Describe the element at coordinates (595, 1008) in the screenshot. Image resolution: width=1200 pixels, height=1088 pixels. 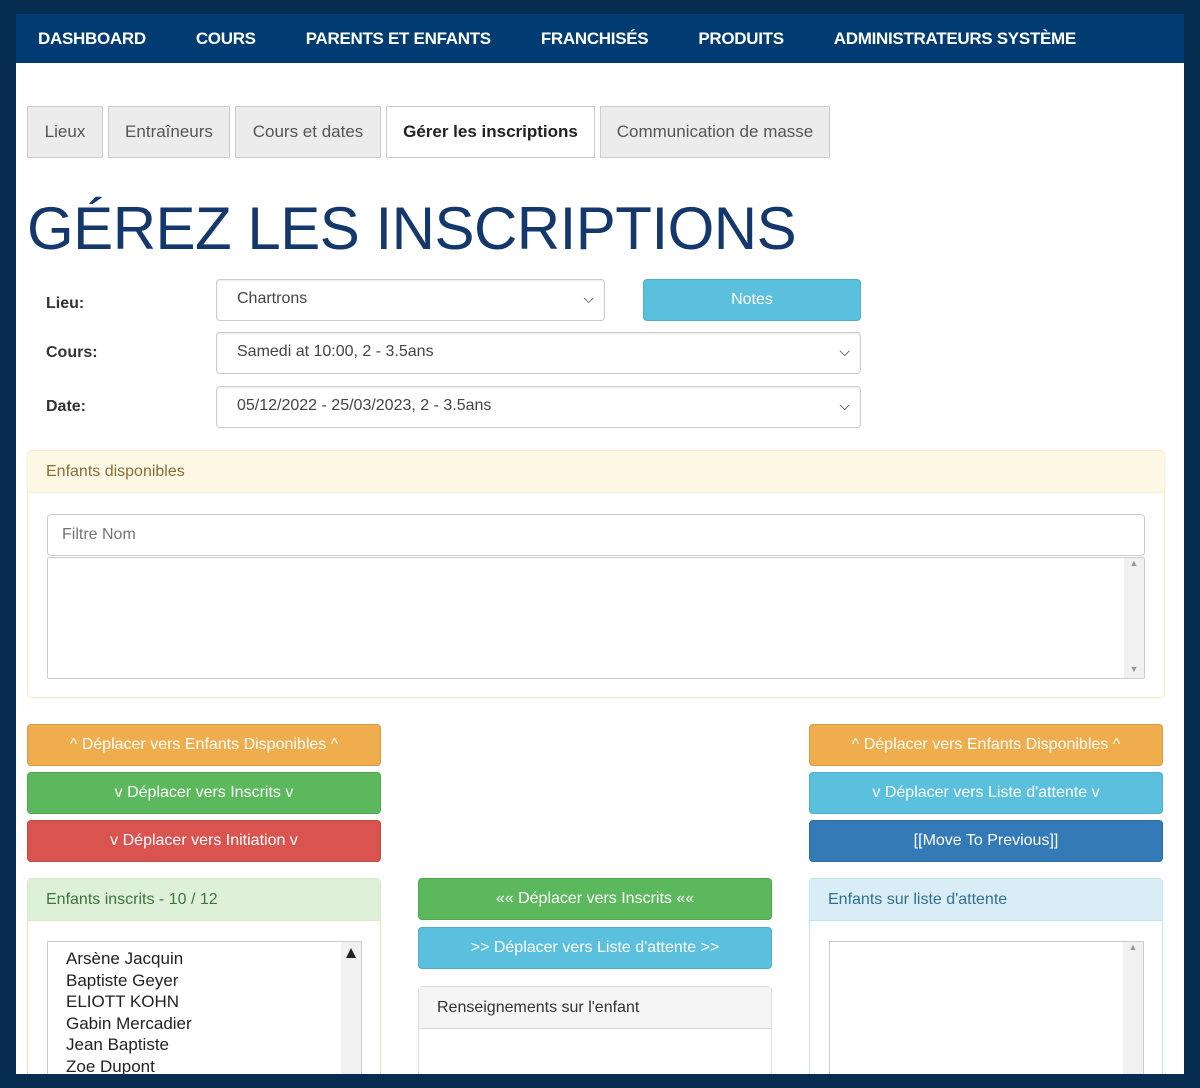
I see `child-info-title: Renseignements sur l'enfant` at that location.